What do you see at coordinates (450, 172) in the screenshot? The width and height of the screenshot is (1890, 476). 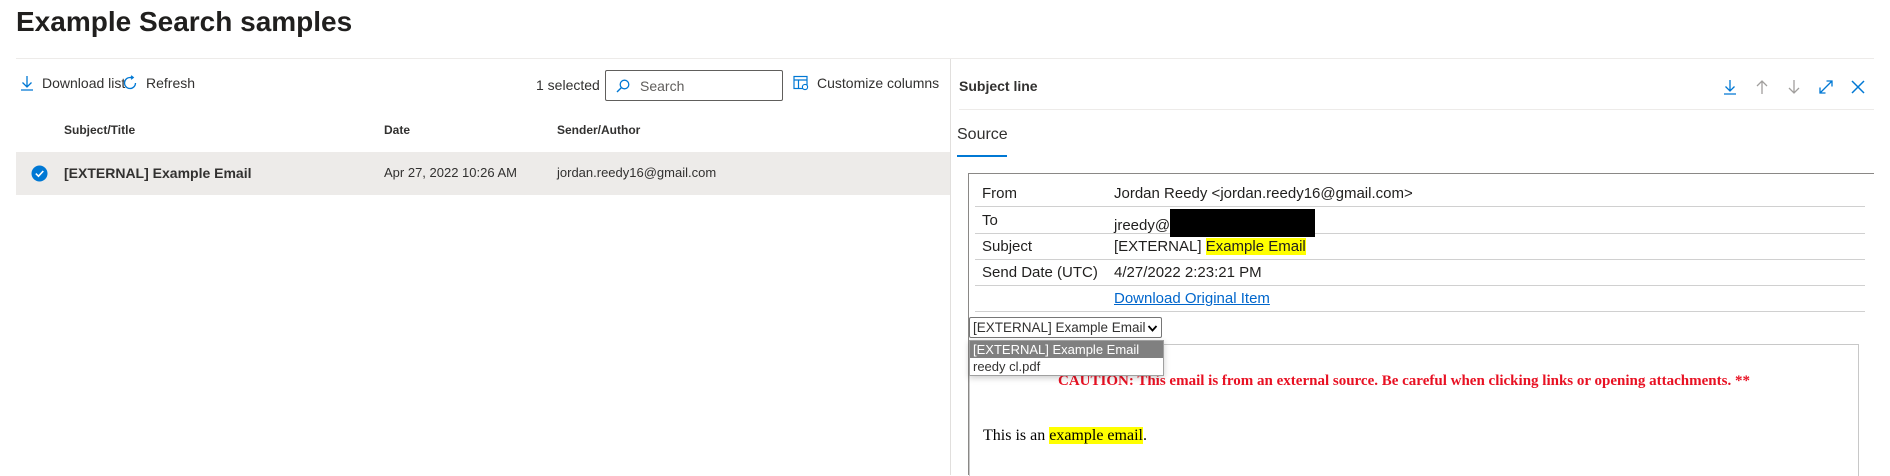 I see `row-date: Apr 27, 2022 10:26 AM` at bounding box center [450, 172].